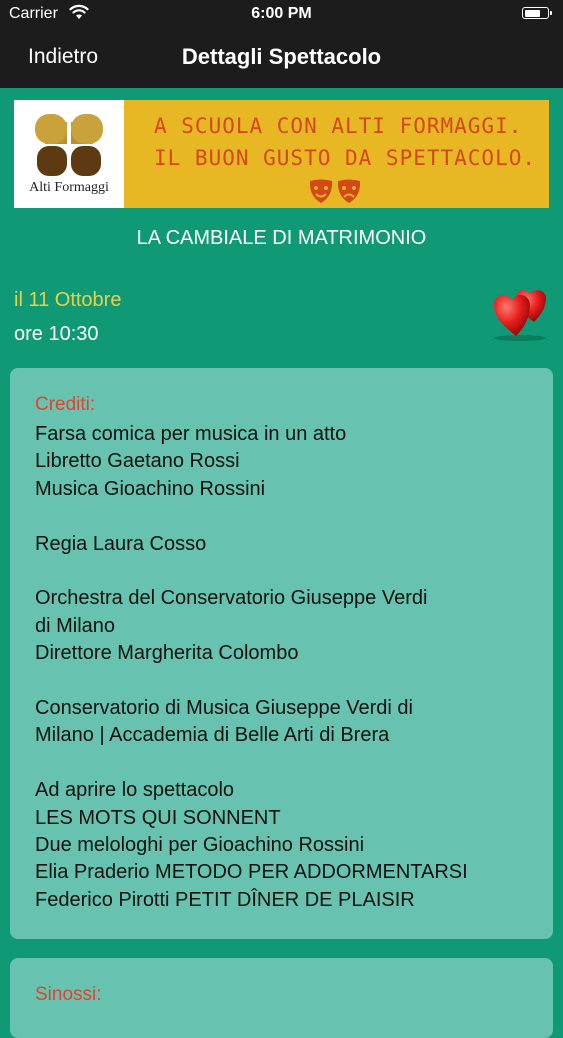 This screenshot has width=563, height=1038. What do you see at coordinates (281, 238) in the screenshot?
I see `show-title: LA CAMBIALE DI MATRIMONIO` at bounding box center [281, 238].